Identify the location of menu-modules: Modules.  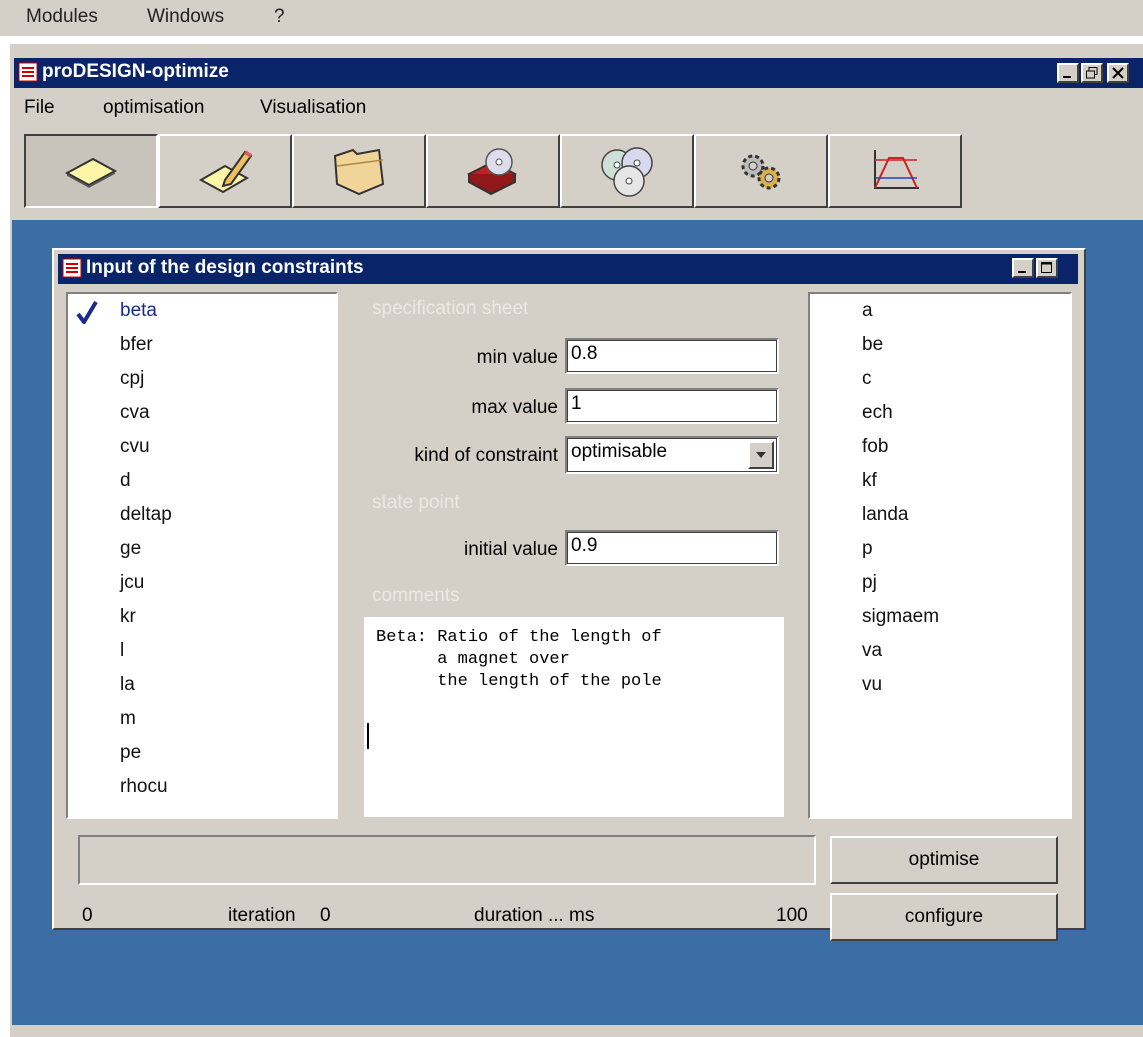
(62, 17).